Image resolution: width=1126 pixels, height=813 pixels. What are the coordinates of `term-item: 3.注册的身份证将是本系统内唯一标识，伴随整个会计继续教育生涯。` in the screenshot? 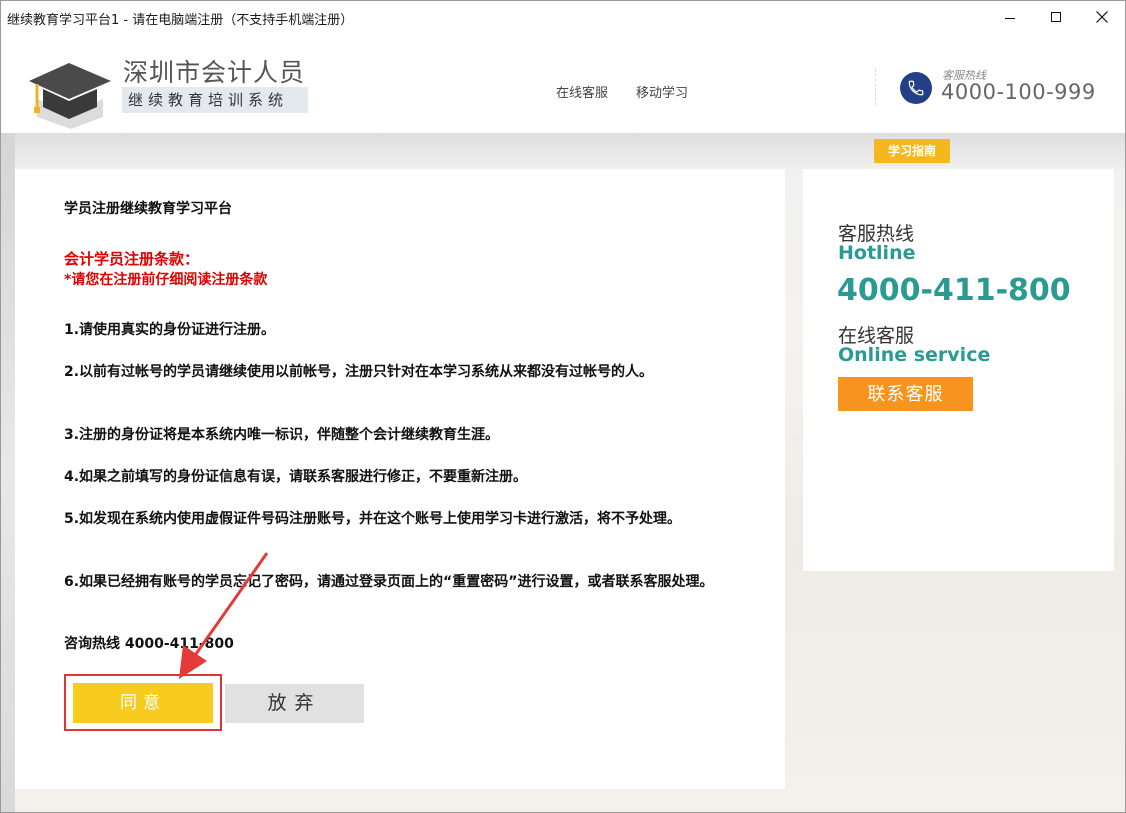 It's located at (282, 435).